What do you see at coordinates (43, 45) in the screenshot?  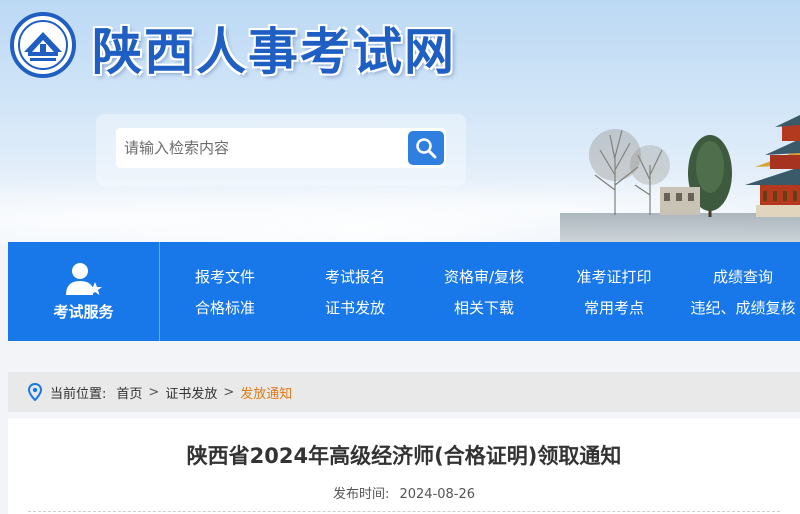 I see `site-logo-icon` at bounding box center [43, 45].